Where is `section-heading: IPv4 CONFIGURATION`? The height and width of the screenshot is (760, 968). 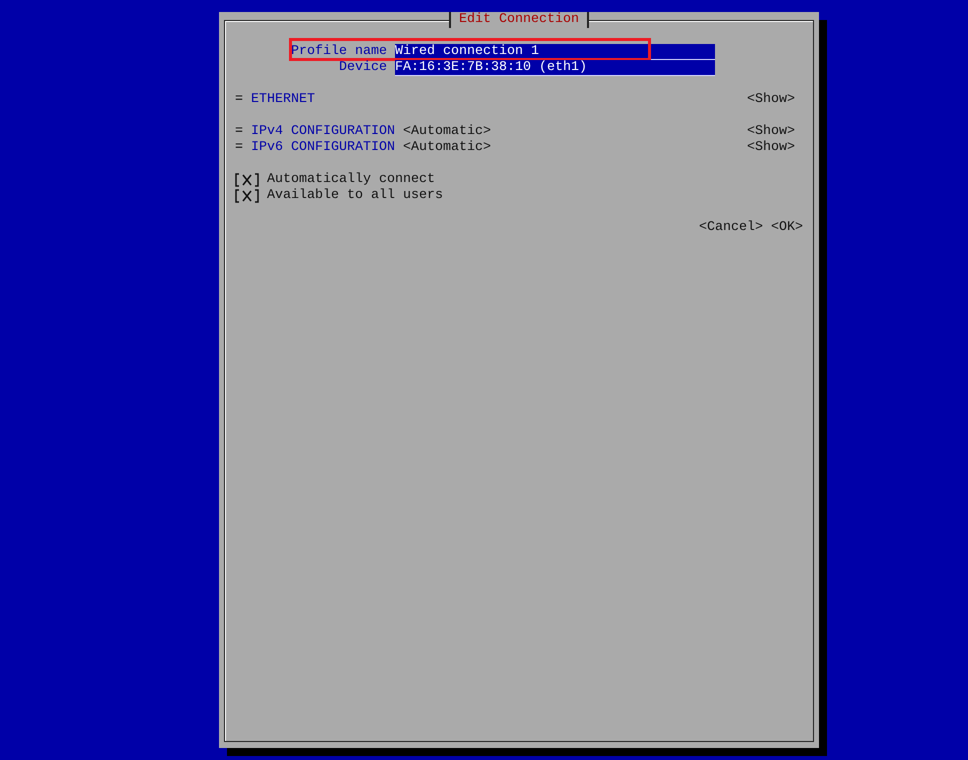 section-heading: IPv4 CONFIGURATION is located at coordinates (323, 132).